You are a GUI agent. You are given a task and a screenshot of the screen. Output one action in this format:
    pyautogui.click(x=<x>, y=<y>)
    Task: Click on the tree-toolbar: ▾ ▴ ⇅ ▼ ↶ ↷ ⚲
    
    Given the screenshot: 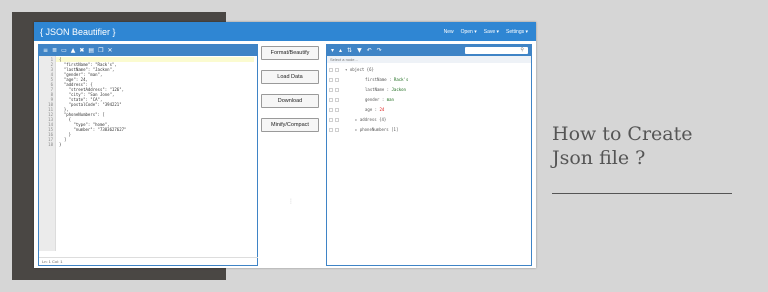 What is the action you would take?
    pyautogui.click(x=429, y=50)
    